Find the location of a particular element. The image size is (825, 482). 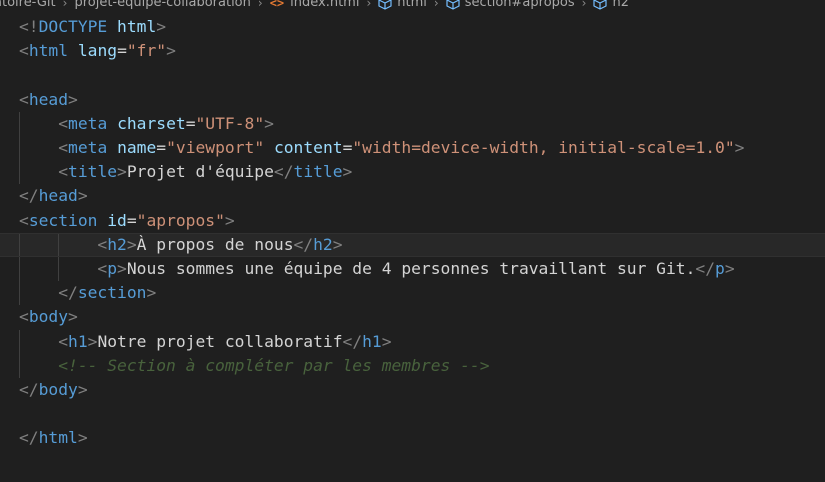

breadcrumb-label: section#apropos is located at coordinates (519, 5).